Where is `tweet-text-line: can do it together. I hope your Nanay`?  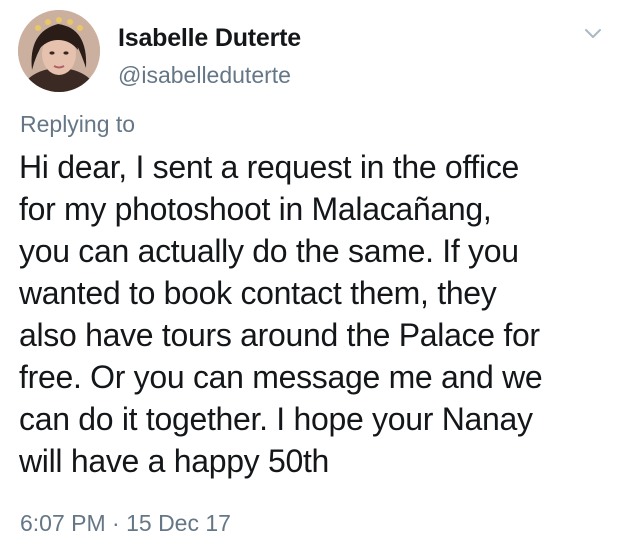 tweet-text-line: can do it together. I hope your Nanay is located at coordinates (276, 419).